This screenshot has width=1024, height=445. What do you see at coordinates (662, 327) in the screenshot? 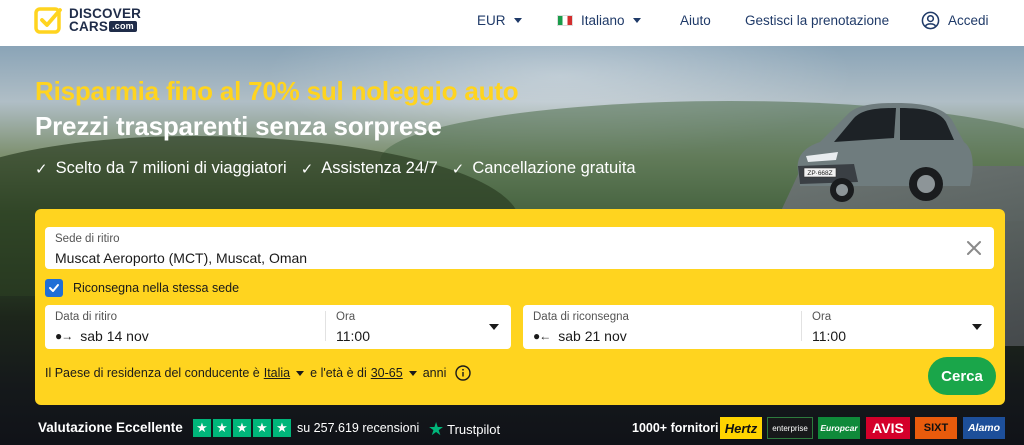
I see `return-date-input: Data di riconsegna ●← sab 21 nov` at bounding box center [662, 327].